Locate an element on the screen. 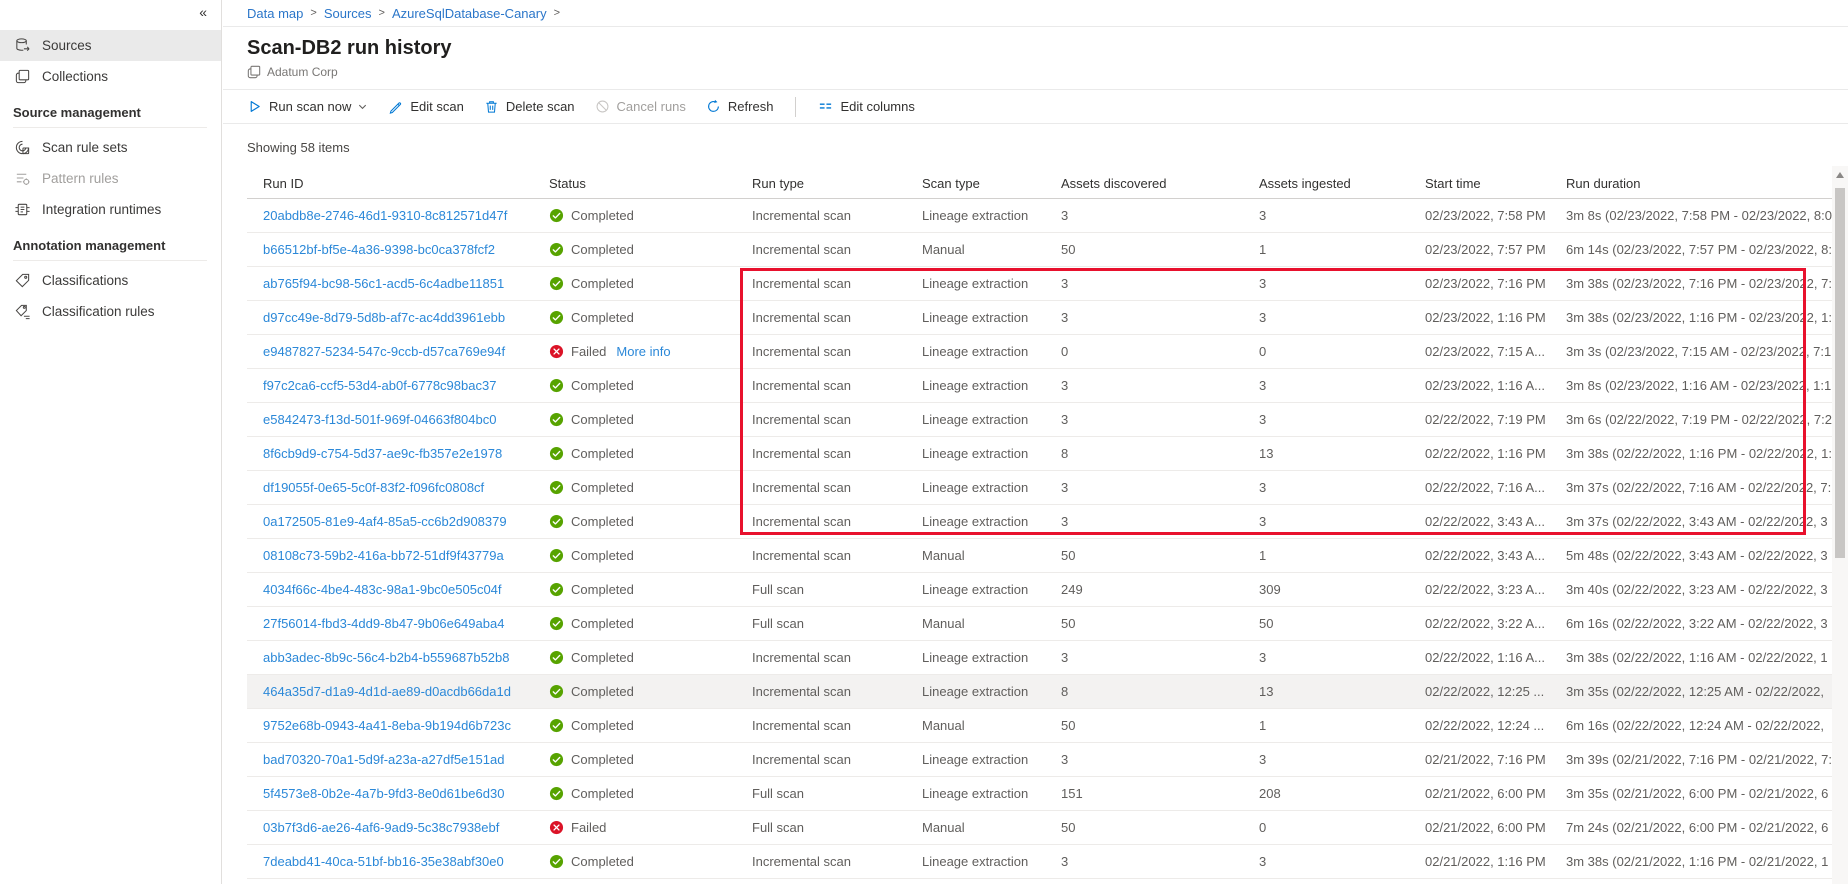 The image size is (1848, 884). run-scan-now-button: Run scan now is located at coordinates (307, 106).